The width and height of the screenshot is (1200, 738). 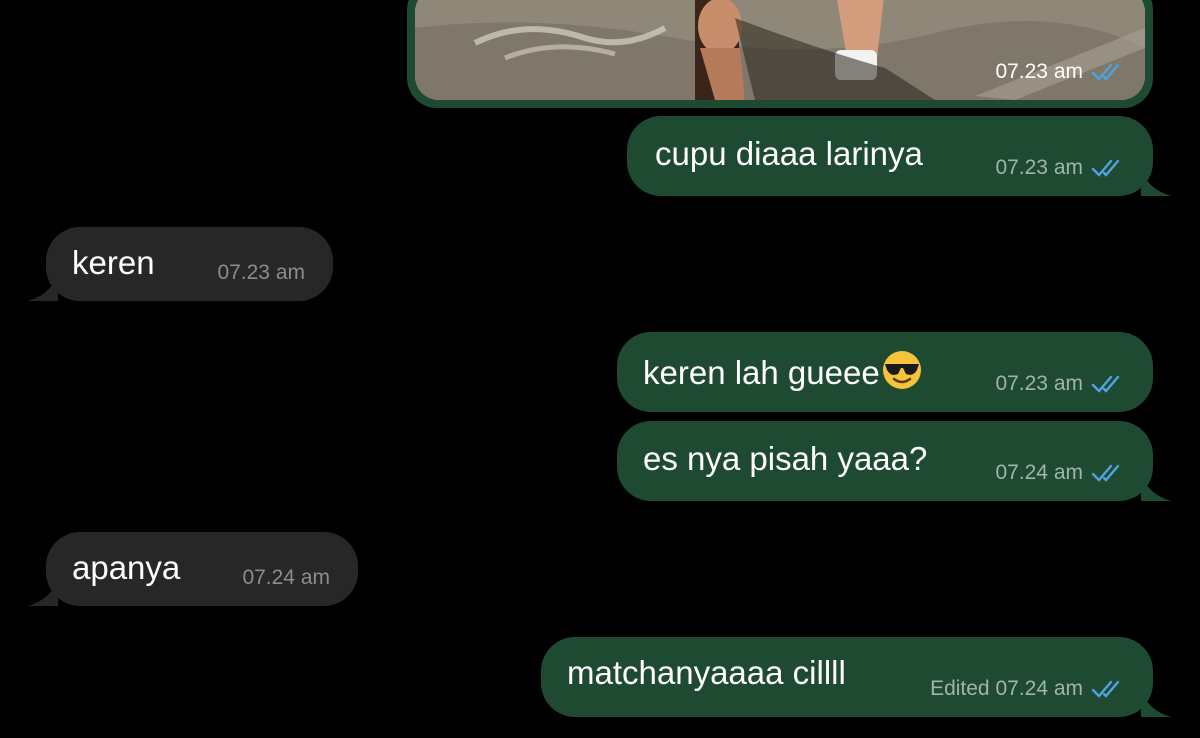 I want to click on image-message-bubble: 07.23 am, so click(x=780, y=54).